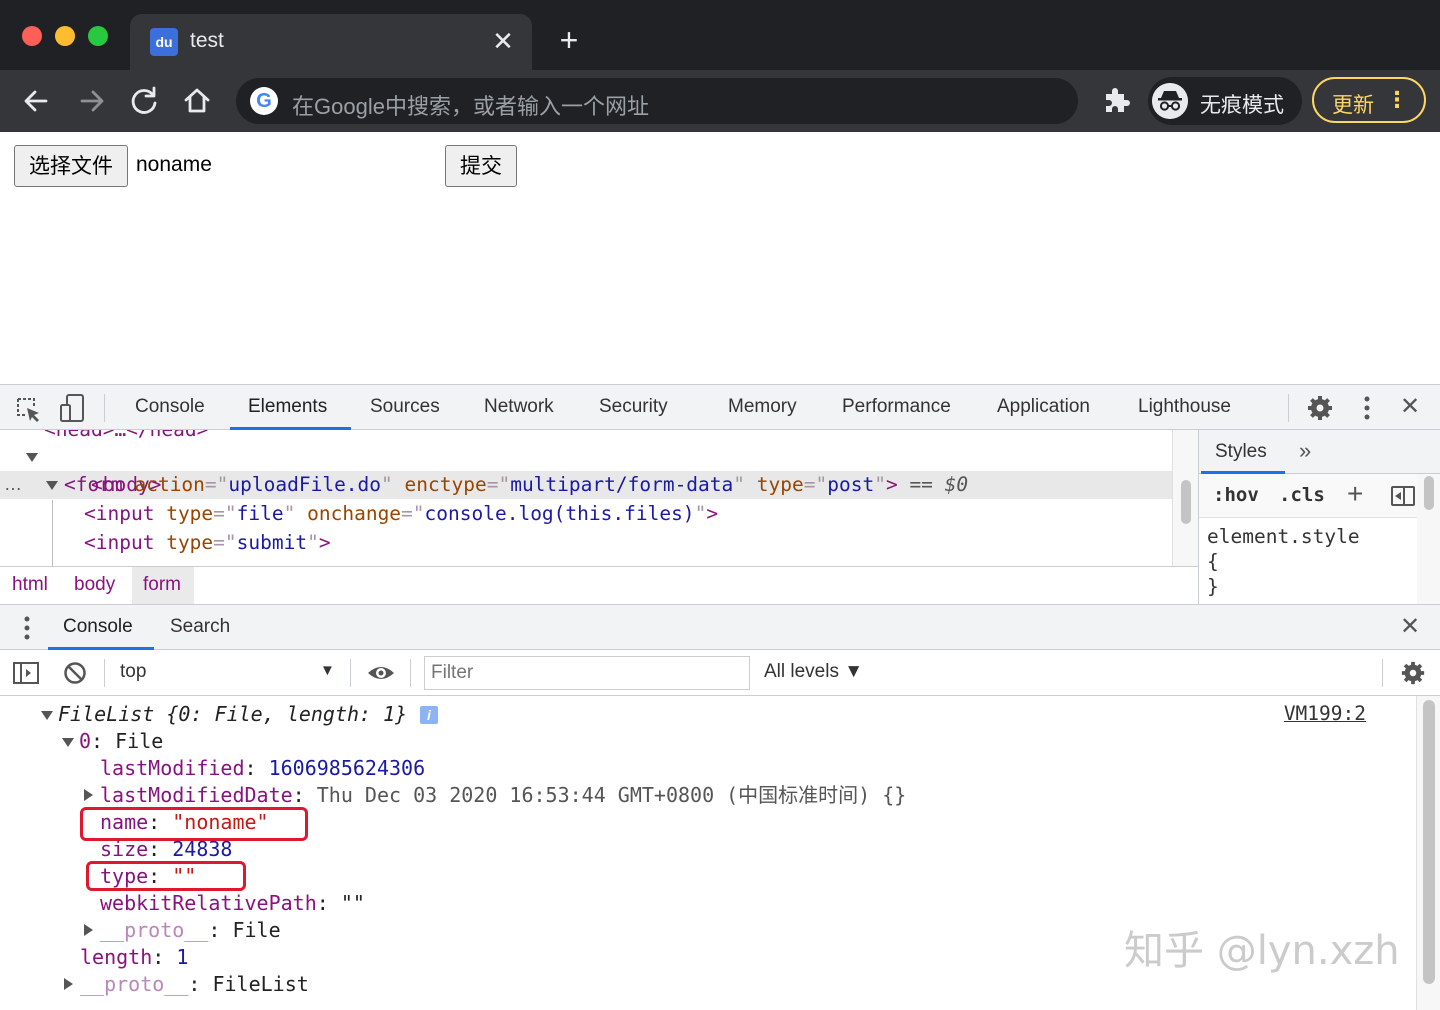  What do you see at coordinates (1283, 561) in the screenshot?
I see `element-style-rule: element.style { }` at bounding box center [1283, 561].